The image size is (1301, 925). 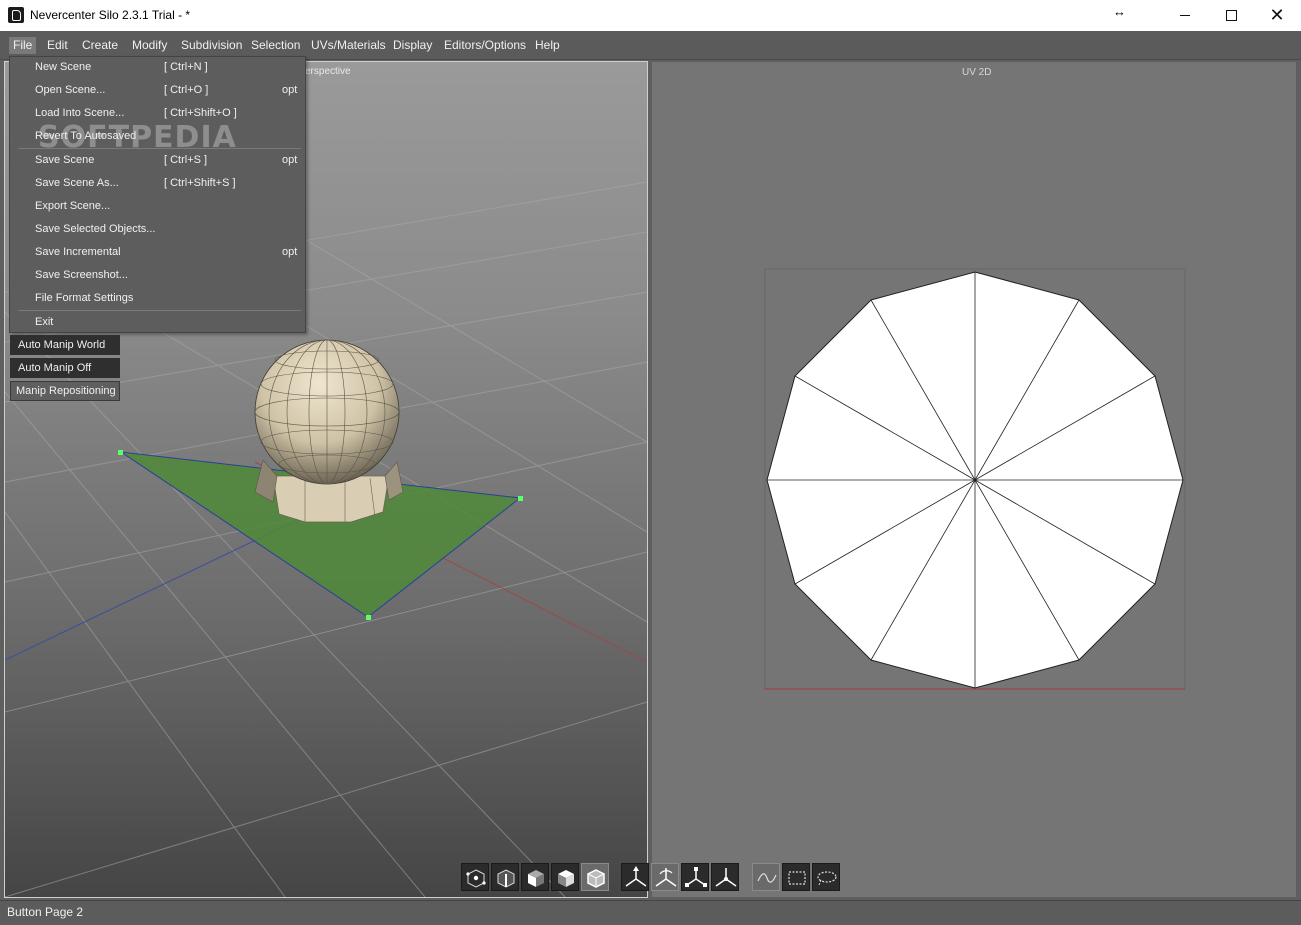 What do you see at coordinates (1119, 11) in the screenshot?
I see `resize-icon: ↔` at bounding box center [1119, 11].